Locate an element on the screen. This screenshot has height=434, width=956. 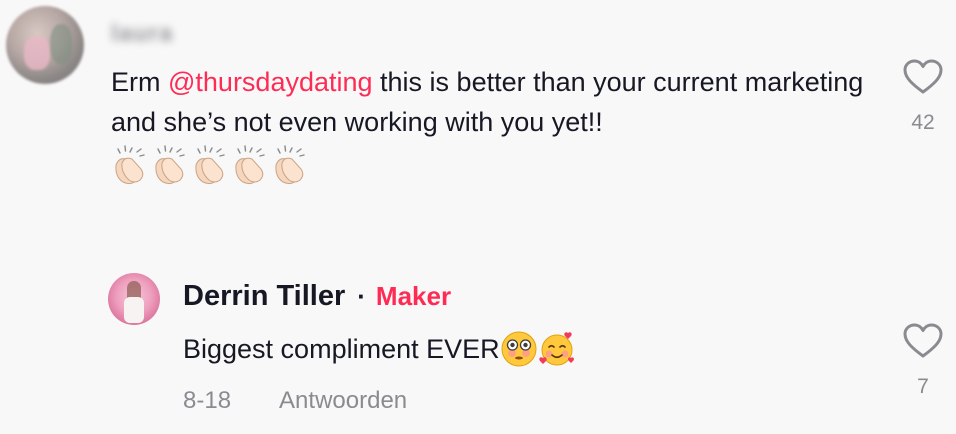
smiling-face-with-hearts-icon is located at coordinates (556, 349).